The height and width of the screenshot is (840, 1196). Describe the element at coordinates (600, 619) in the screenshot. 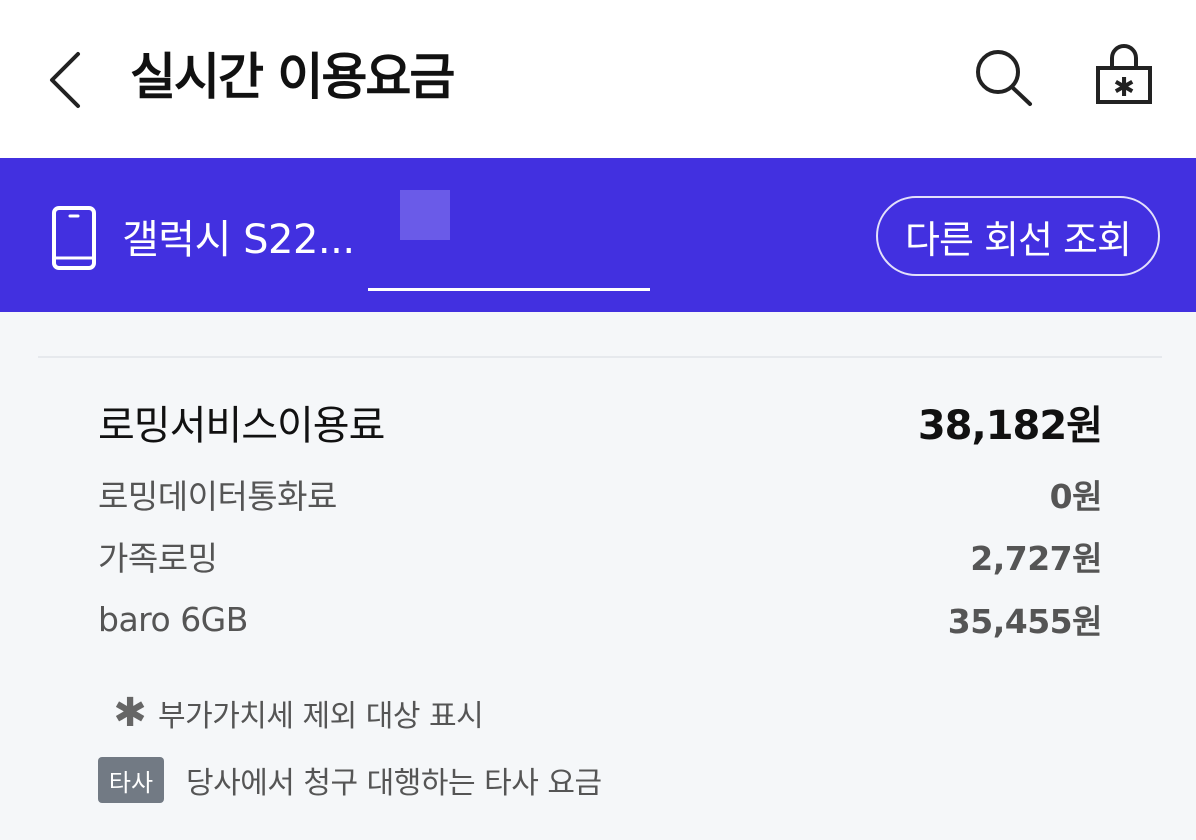

I see `fee-row: baro 6GB 35,455원` at that location.